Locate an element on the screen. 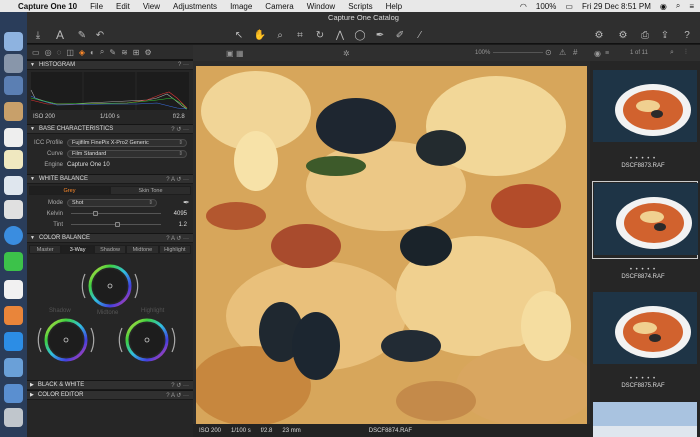 This screenshot has width=700, height=437. process-icon: ⚙ is located at coordinates (623, 35).